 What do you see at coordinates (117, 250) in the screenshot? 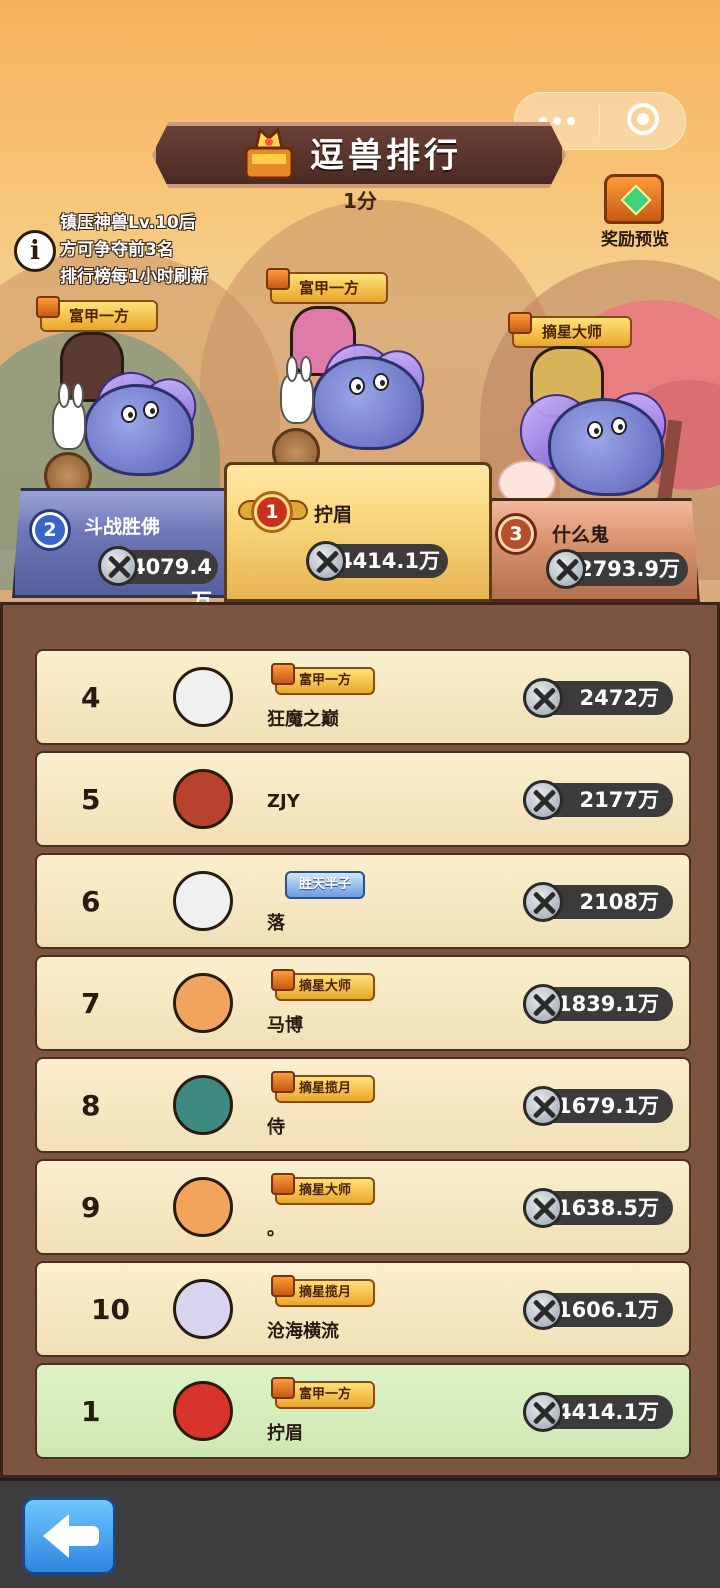
I see `rule-line: 方可争夺前3名` at bounding box center [117, 250].